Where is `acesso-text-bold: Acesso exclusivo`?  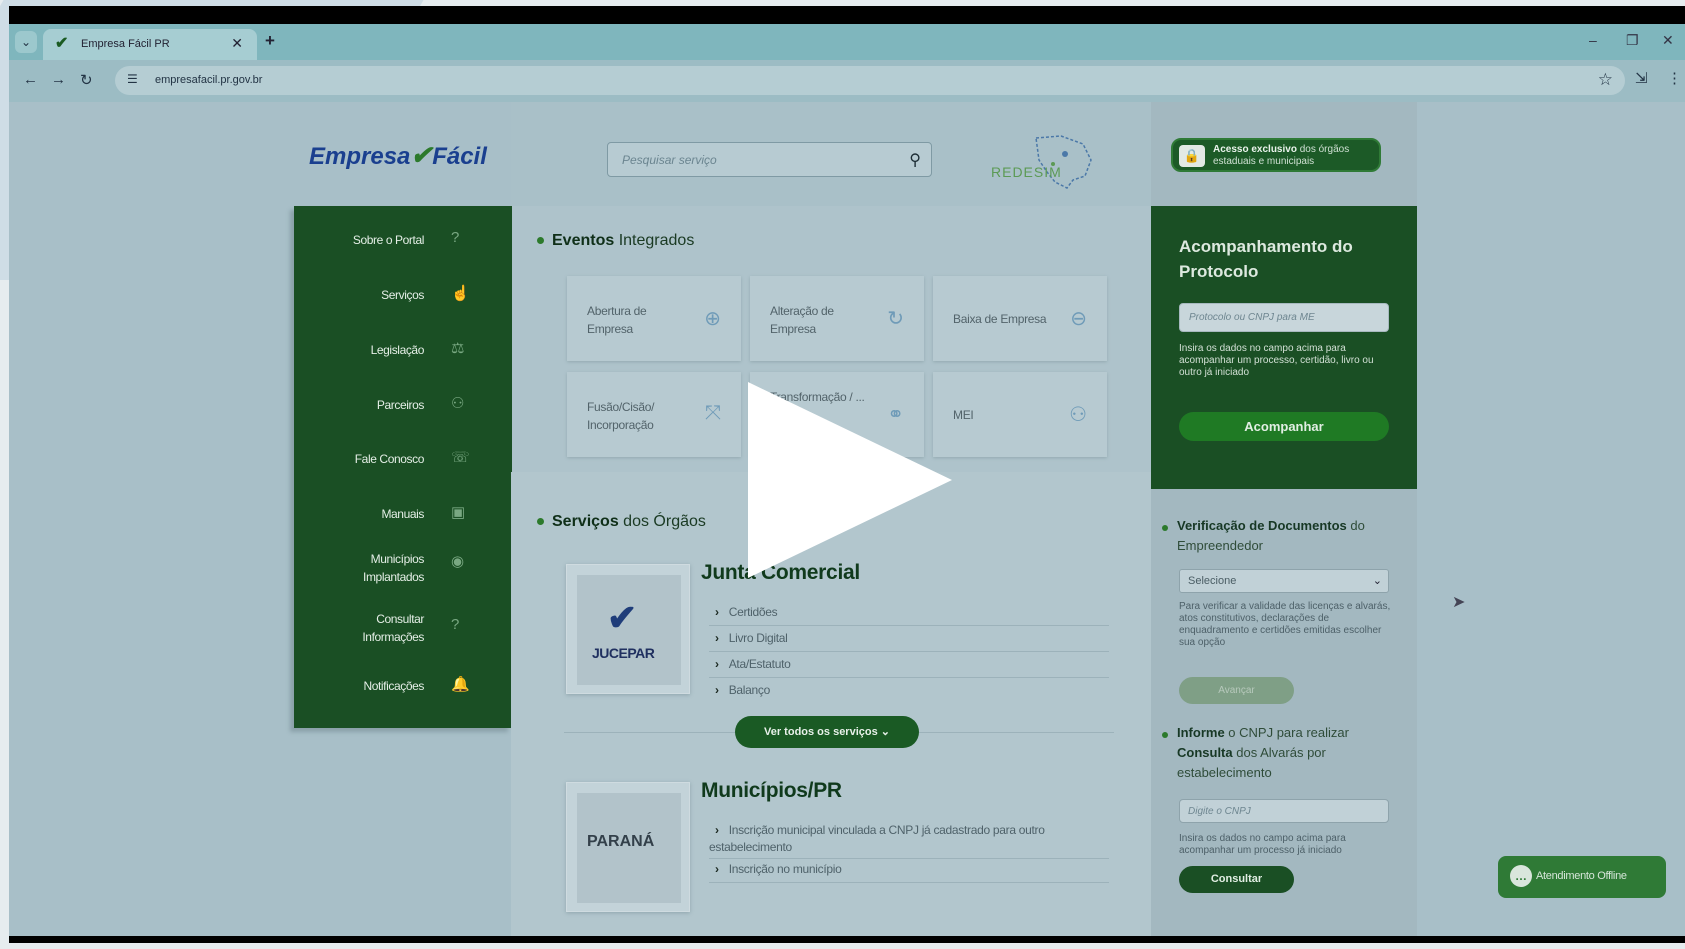 acesso-text-bold: Acesso exclusivo is located at coordinates (1255, 149).